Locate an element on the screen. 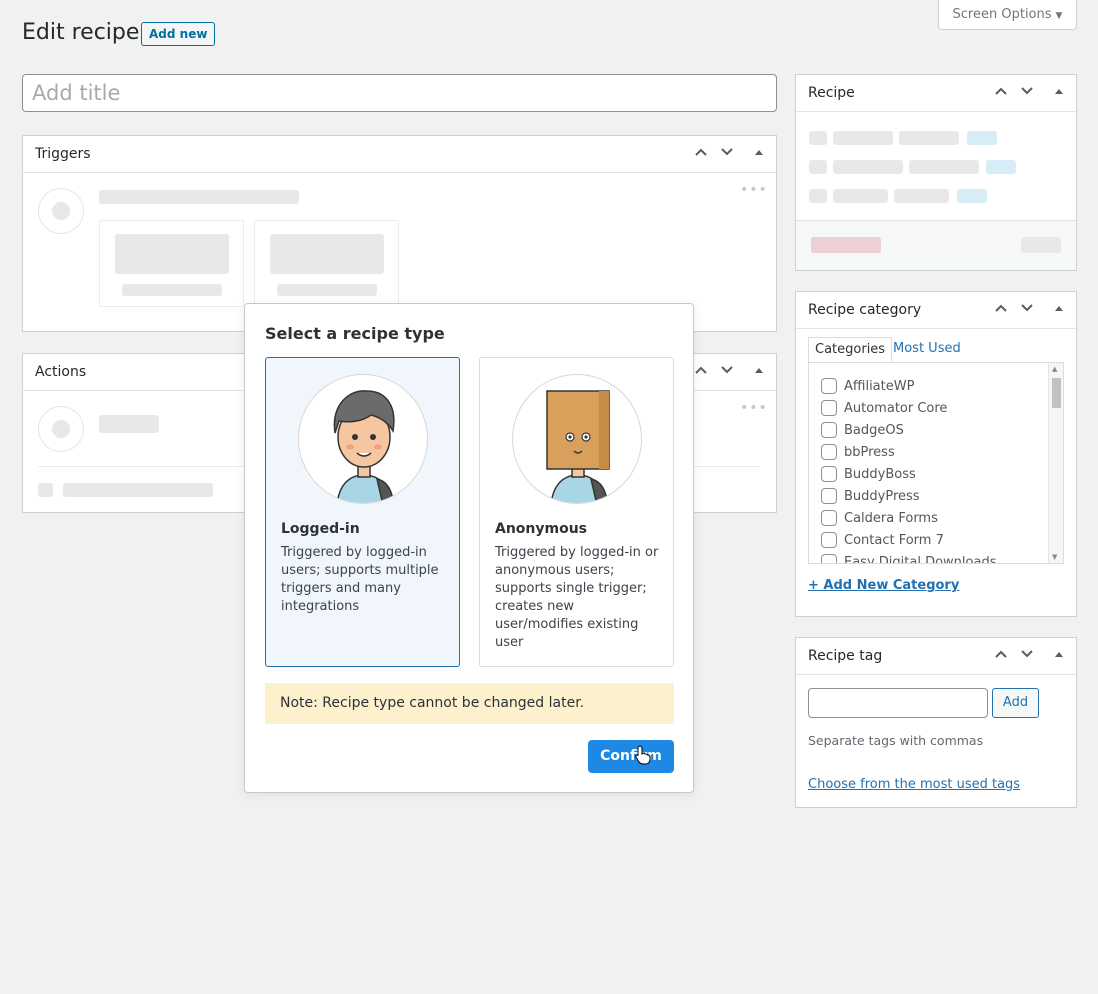 The width and height of the screenshot is (1098, 994). skeleton-checkbox is located at coordinates (45, 490).